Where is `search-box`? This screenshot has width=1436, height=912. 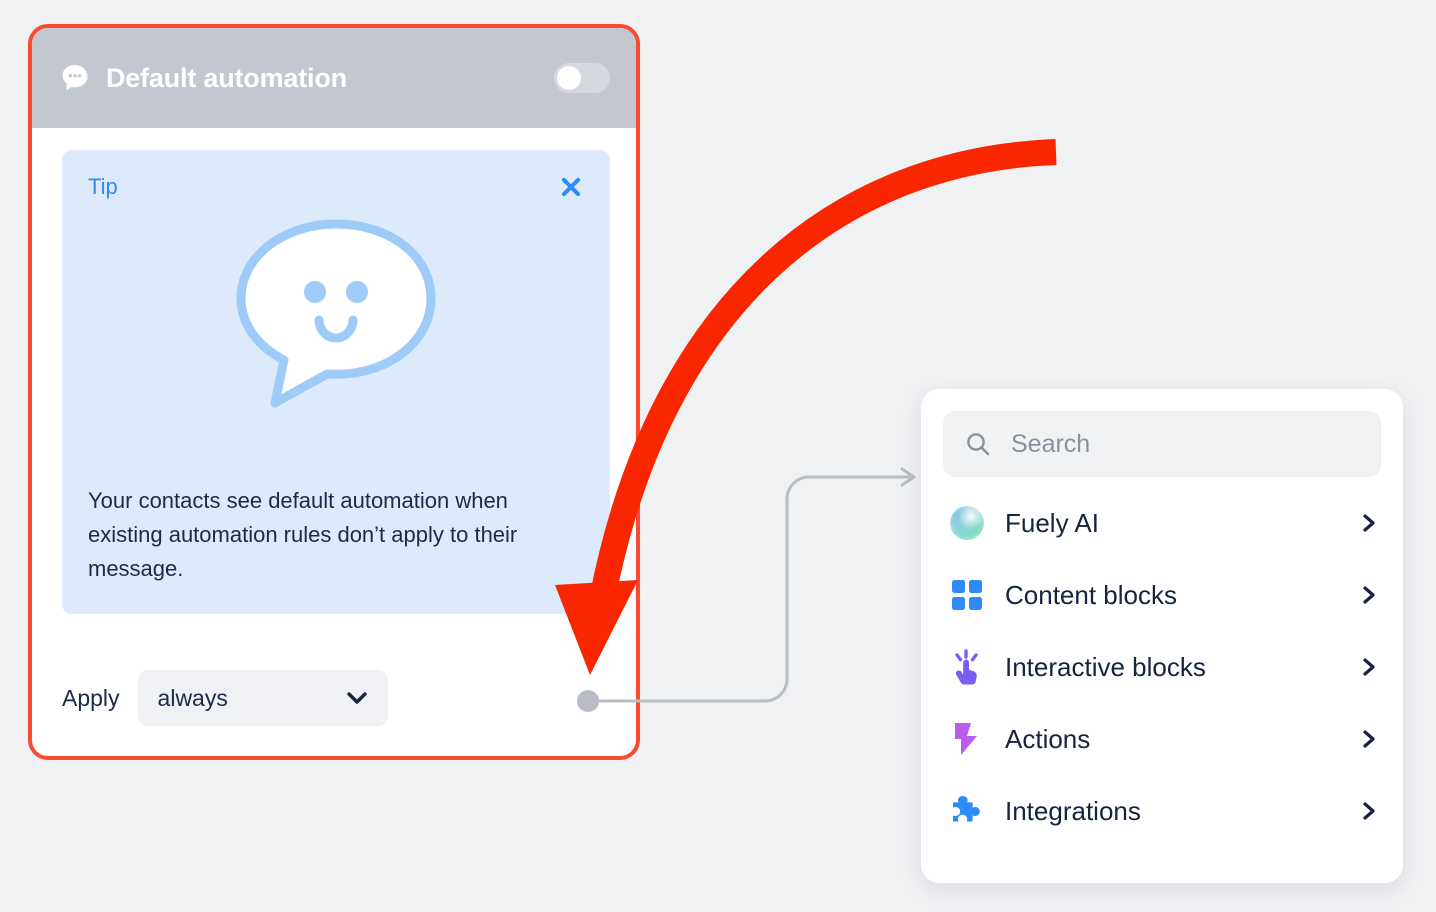 search-box is located at coordinates (1162, 444).